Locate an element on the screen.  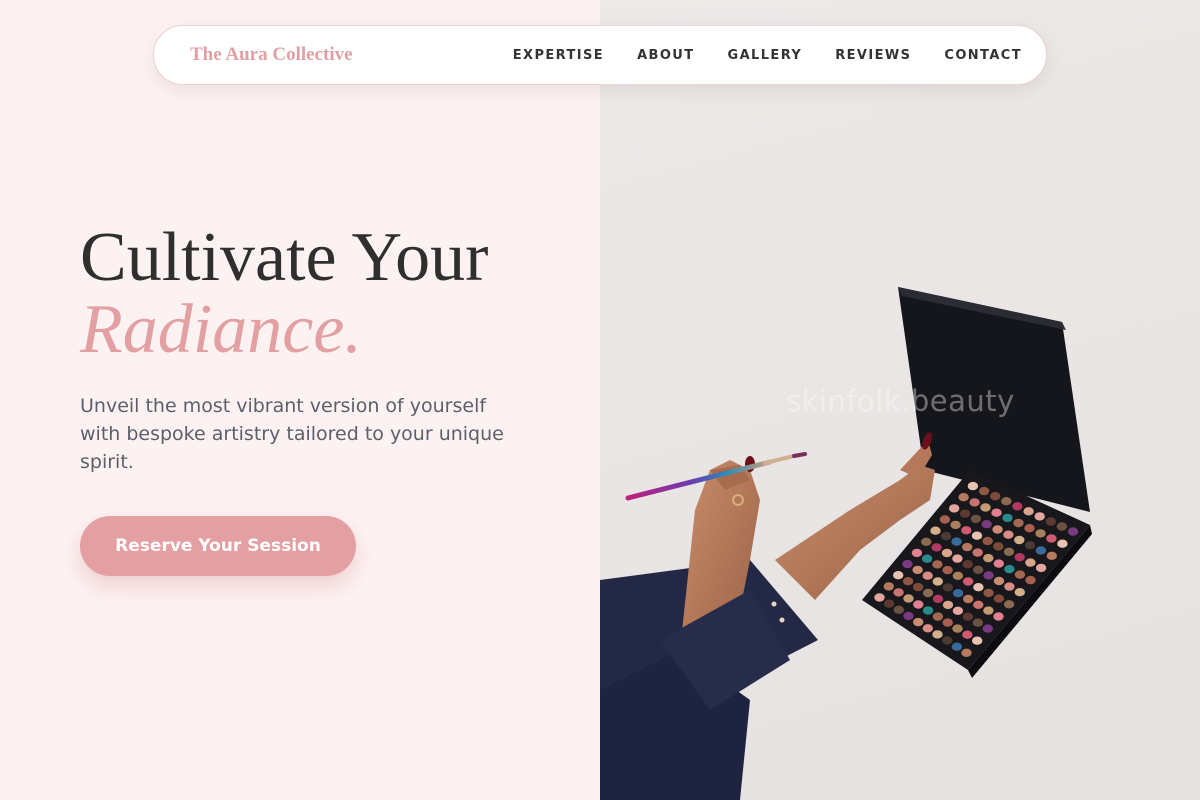
brand-logo: The Aura Collective is located at coordinates (271, 55).